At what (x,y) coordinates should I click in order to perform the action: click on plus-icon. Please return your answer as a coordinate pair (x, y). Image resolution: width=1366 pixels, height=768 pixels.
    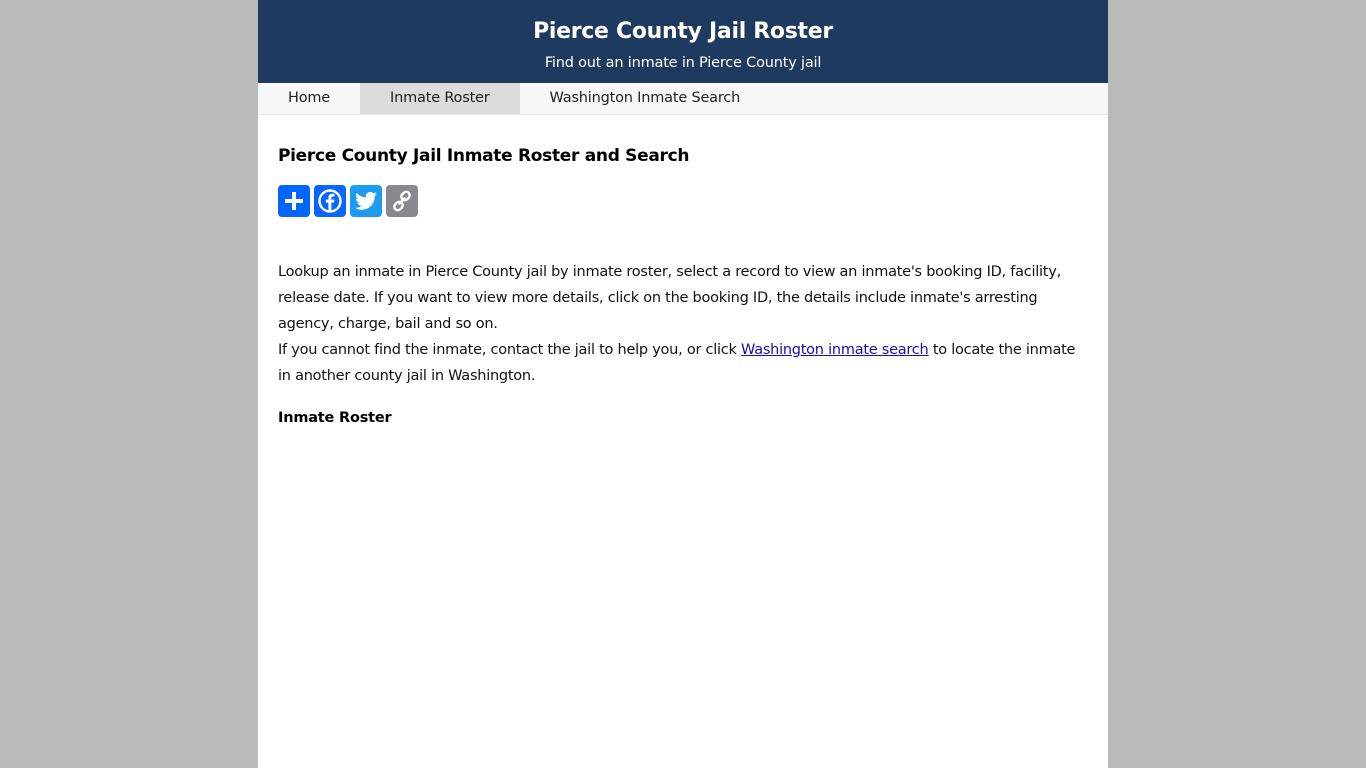
    Looking at the image, I should click on (294, 201).